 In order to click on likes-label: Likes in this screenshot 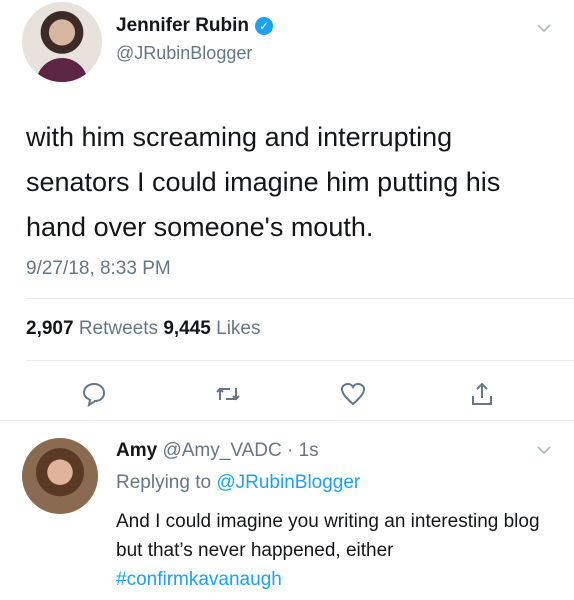, I will do `click(238, 328)`.